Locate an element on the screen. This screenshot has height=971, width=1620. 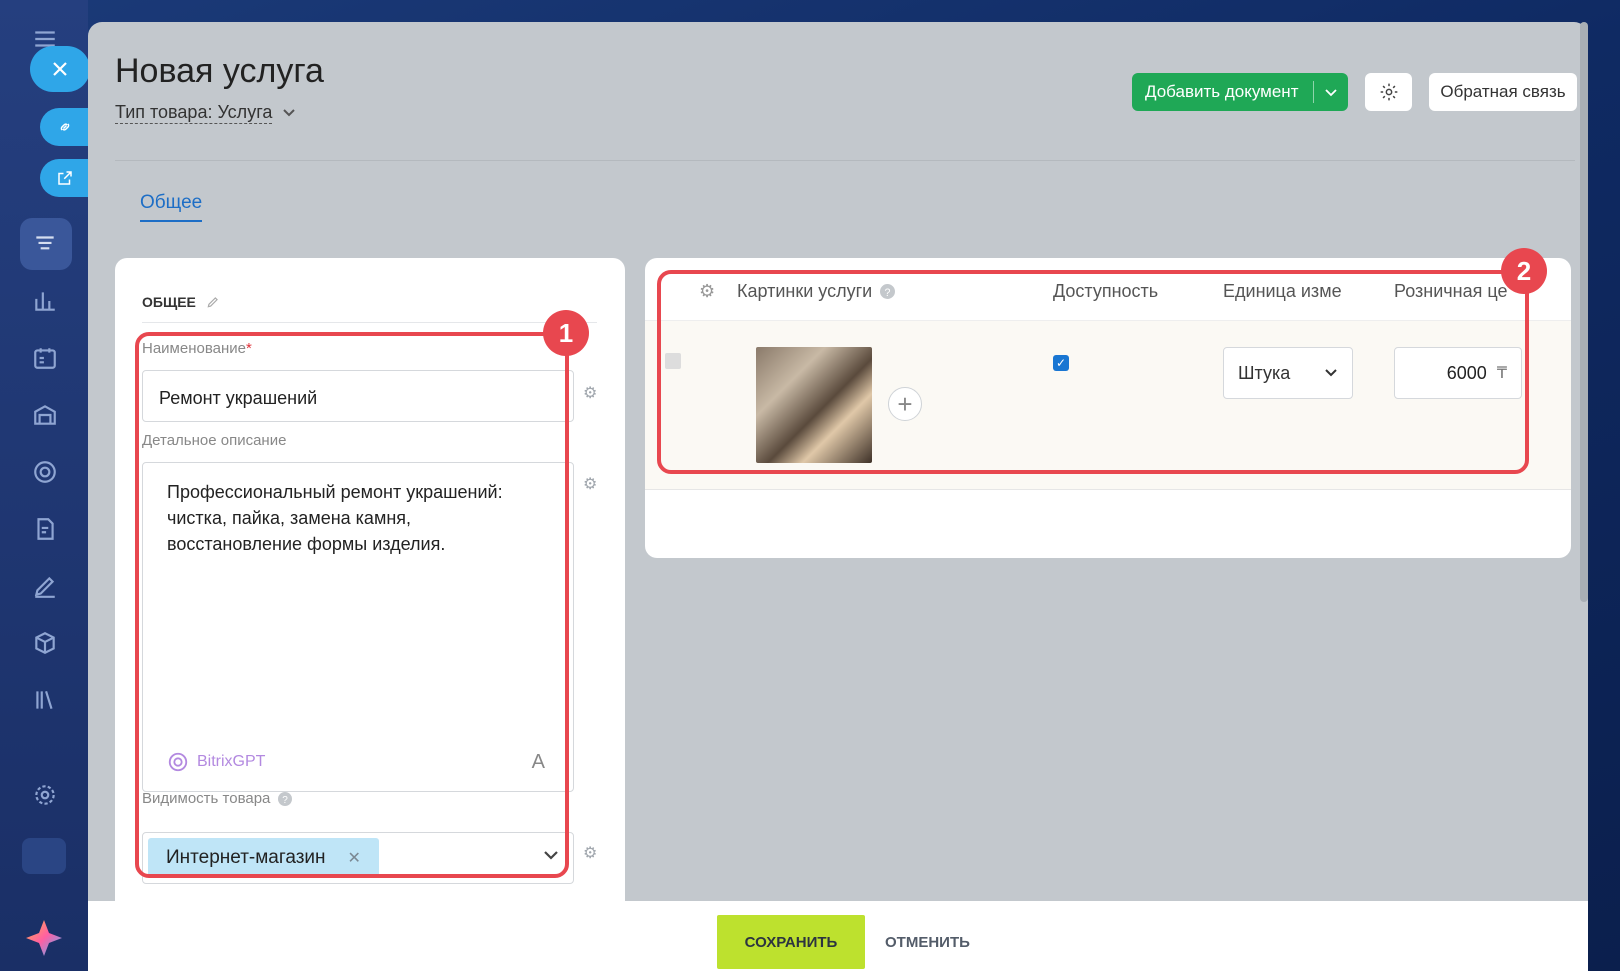
box-icon is located at coordinates (45, 643).